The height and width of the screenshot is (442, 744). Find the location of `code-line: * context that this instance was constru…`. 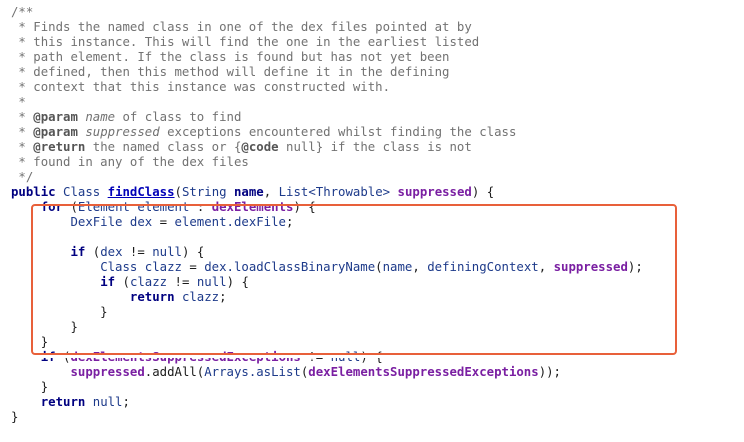

code-line: * context that this instance was constru… is located at coordinates (327, 87).